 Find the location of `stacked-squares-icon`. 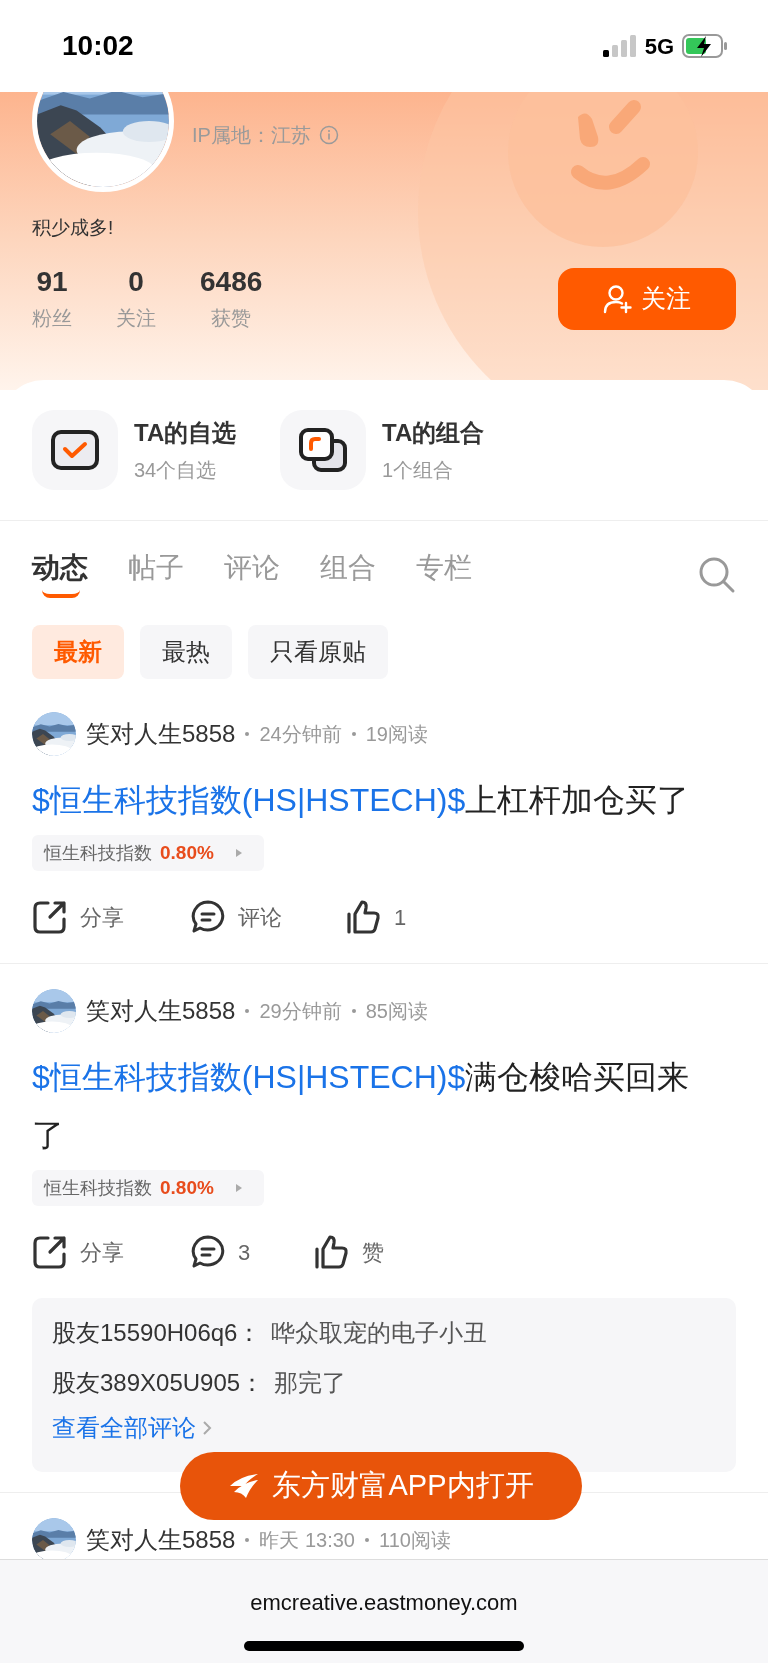

stacked-squares-icon is located at coordinates (323, 450).